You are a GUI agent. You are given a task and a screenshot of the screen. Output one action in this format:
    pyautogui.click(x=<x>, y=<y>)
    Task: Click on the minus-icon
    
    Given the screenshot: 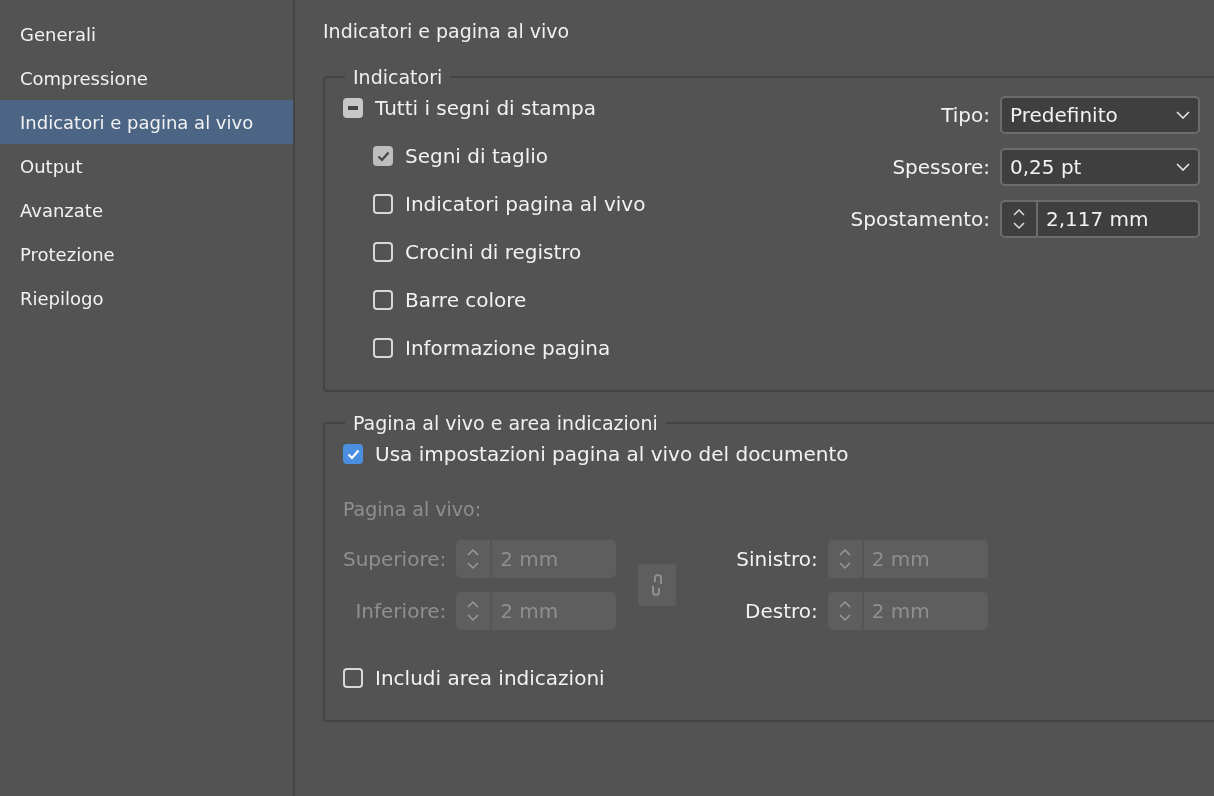 What is the action you would take?
    pyautogui.click(x=353, y=108)
    